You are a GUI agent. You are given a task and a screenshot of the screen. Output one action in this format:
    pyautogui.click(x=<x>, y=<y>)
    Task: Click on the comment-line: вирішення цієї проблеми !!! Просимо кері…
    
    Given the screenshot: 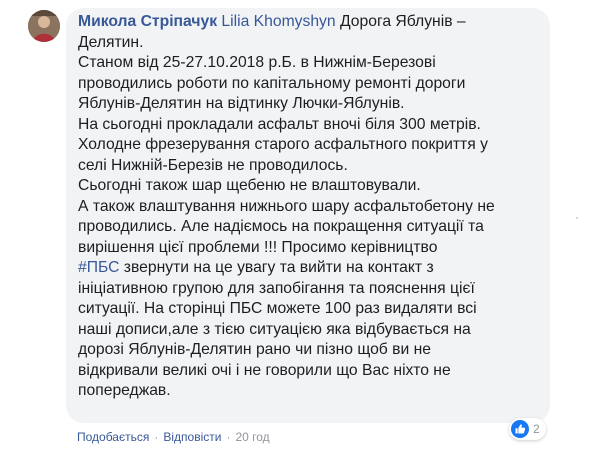 What is the action you would take?
    pyautogui.click(x=258, y=247)
    